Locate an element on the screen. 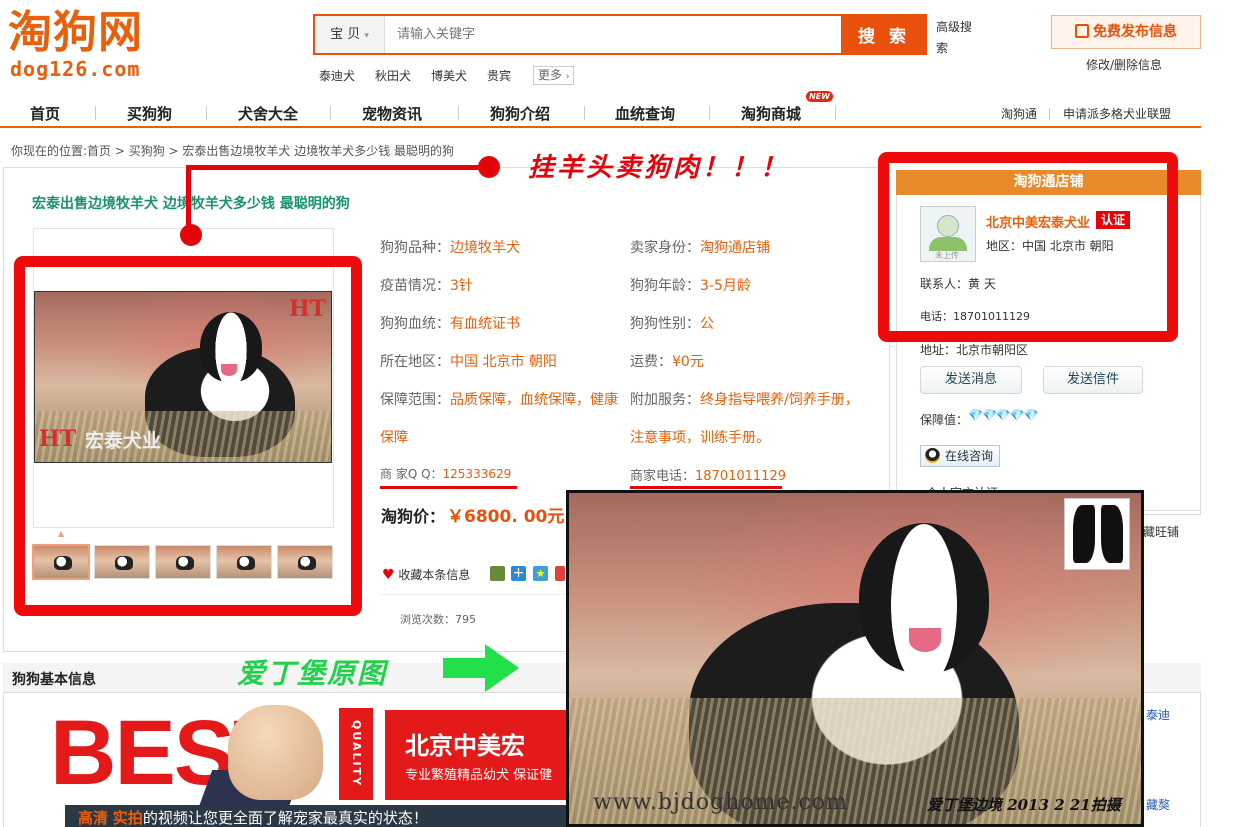 The image size is (1255, 827). favorite-link: ♥ 收藏本条信息 is located at coordinates (426, 574).